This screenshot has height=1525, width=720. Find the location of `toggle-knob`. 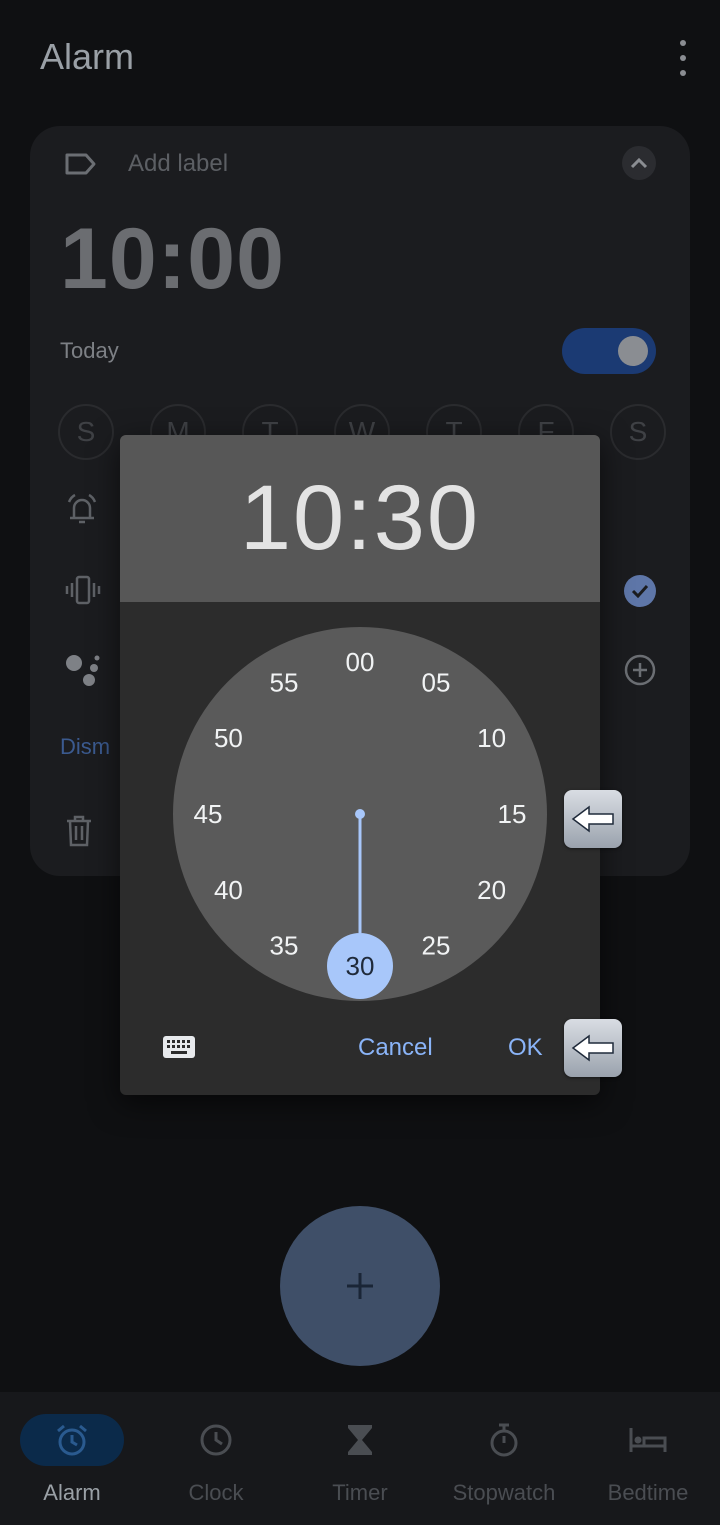

toggle-knob is located at coordinates (633, 351).